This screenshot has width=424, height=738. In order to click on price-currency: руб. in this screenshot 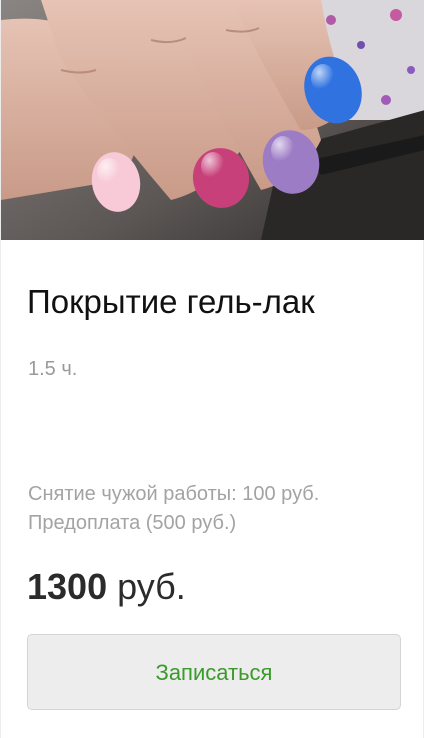, I will do `click(151, 586)`.